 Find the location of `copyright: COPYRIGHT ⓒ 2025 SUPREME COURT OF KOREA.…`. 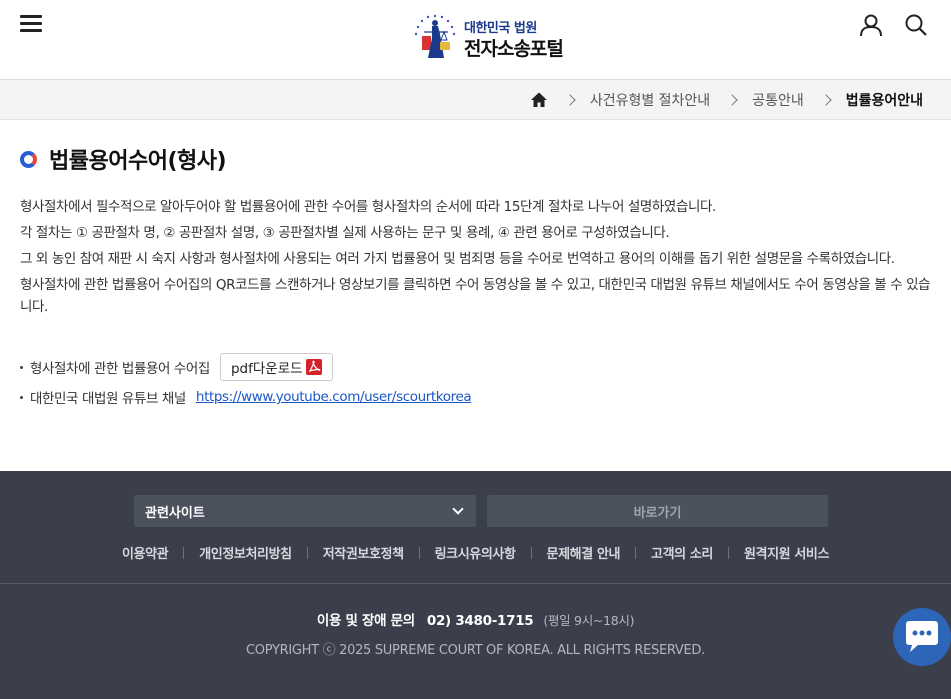

copyright: COPYRIGHT ⓒ 2025 SUPREME COURT OF KOREA.… is located at coordinates (475, 650).